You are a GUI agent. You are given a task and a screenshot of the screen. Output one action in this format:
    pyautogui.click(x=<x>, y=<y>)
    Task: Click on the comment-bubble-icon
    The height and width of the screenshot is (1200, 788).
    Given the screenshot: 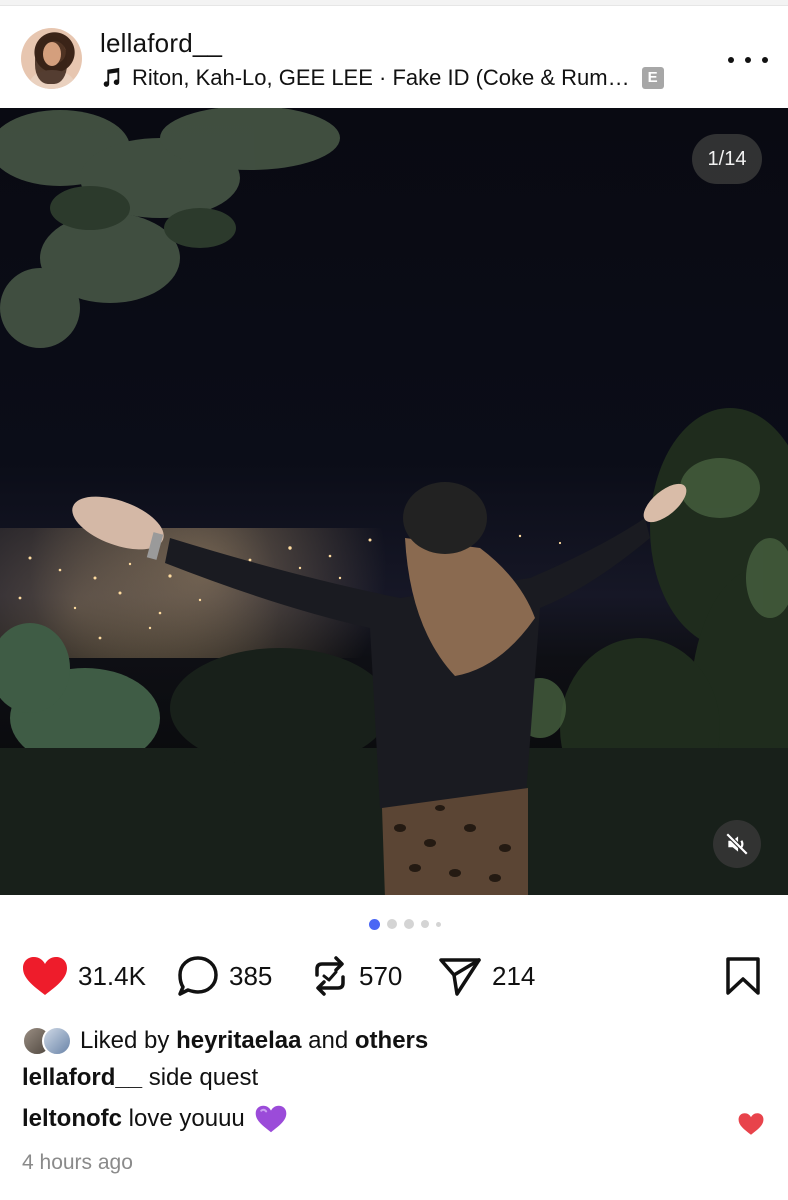 What is the action you would take?
    pyautogui.click(x=198, y=976)
    